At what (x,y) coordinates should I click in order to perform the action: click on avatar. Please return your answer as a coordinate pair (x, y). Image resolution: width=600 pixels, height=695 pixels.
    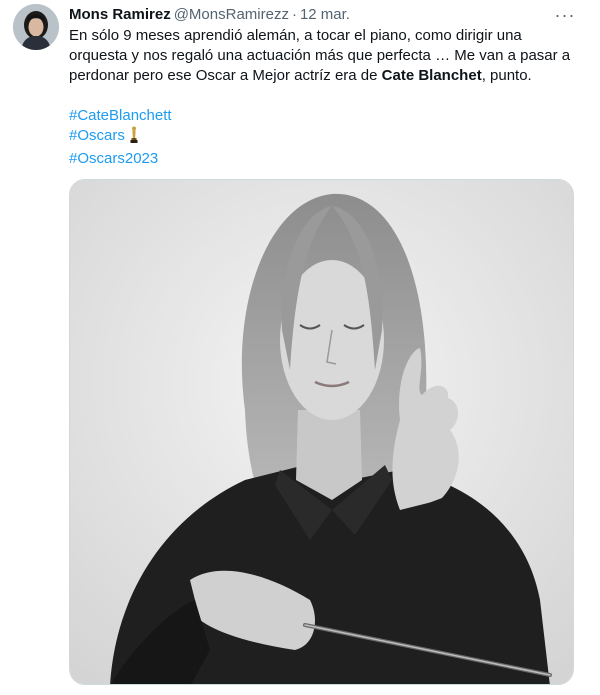
    Looking at the image, I should click on (36, 27).